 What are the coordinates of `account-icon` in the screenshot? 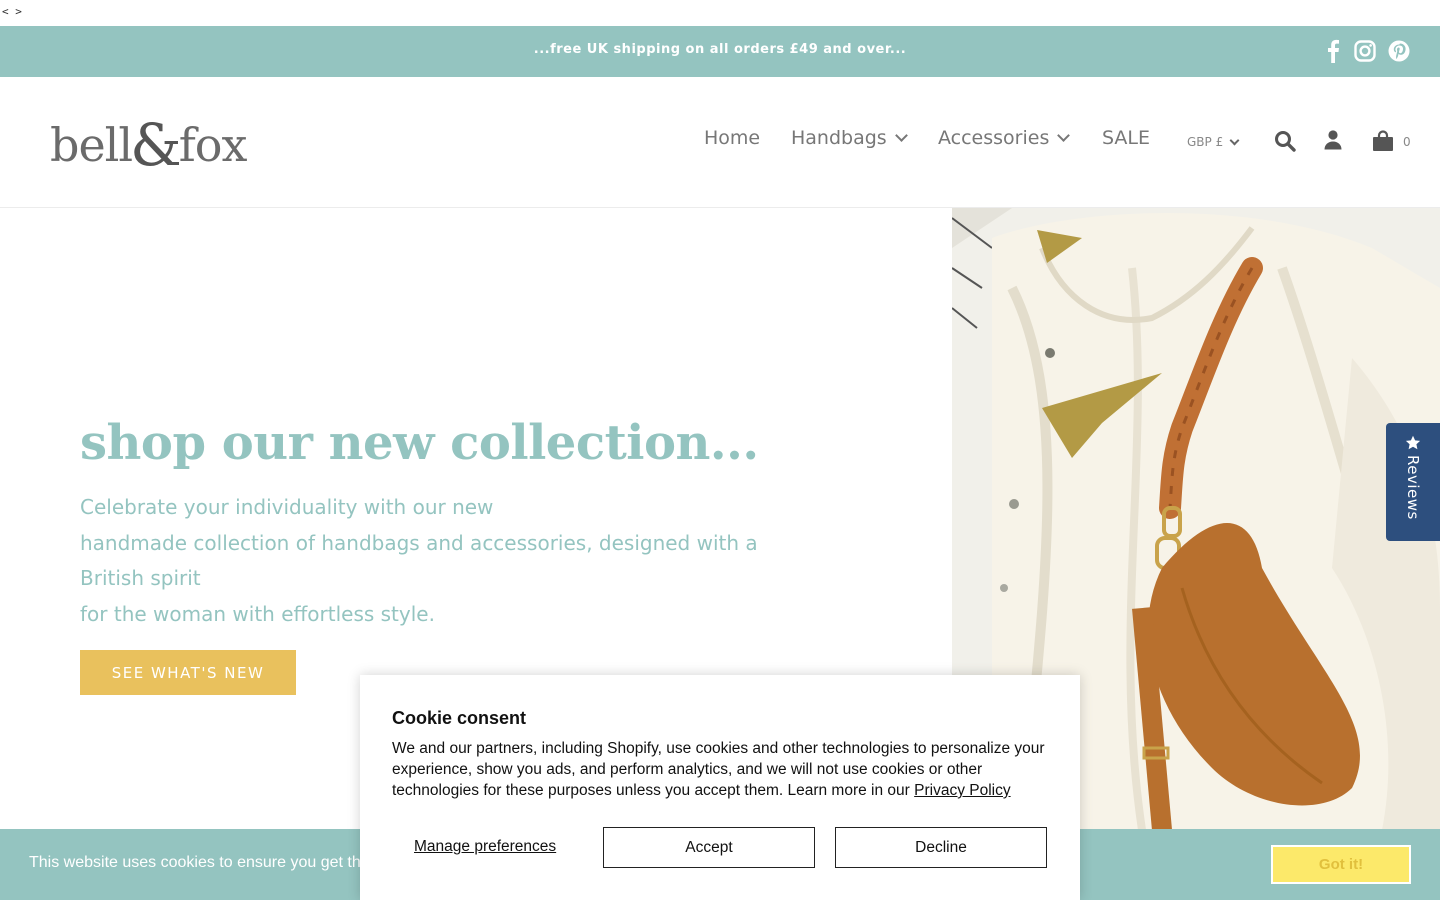 It's located at (1333, 140).